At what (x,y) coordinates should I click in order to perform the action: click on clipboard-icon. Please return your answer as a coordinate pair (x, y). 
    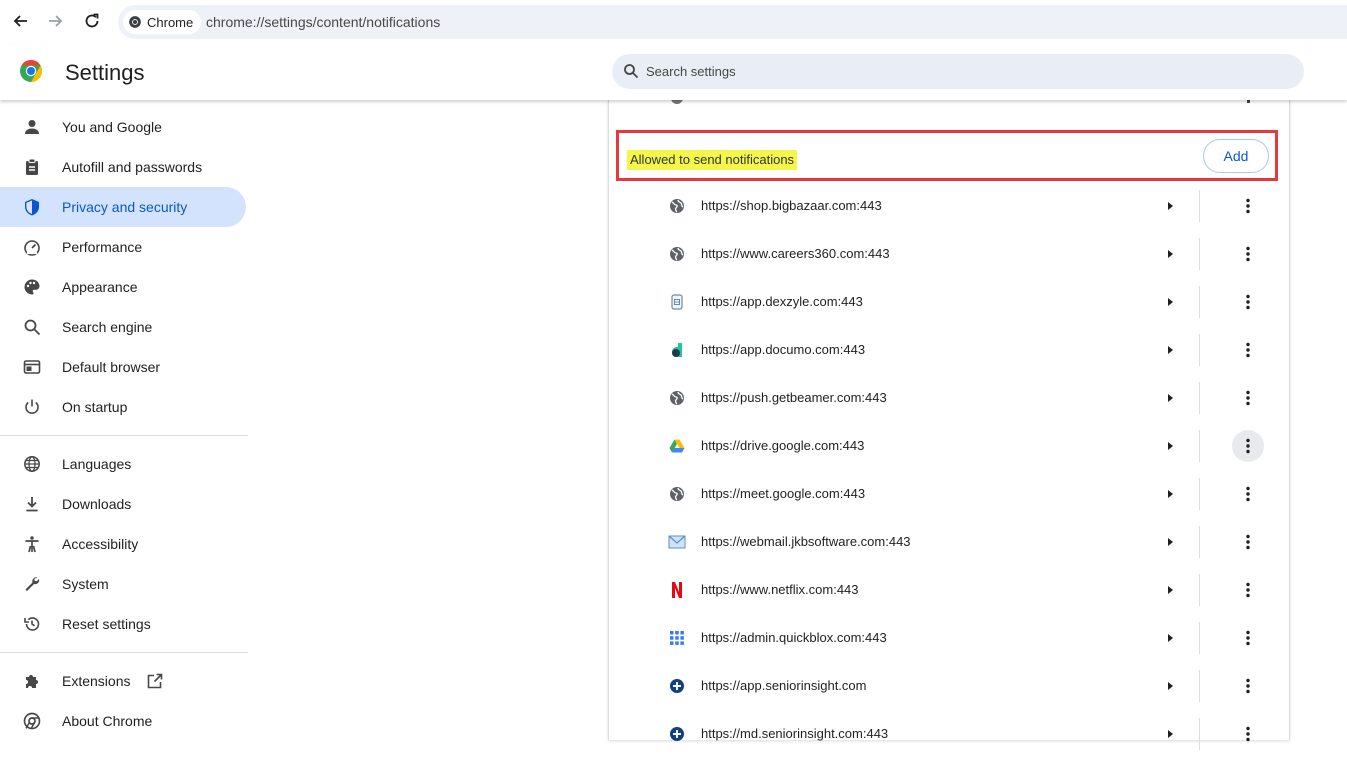
    Looking at the image, I should click on (32, 167).